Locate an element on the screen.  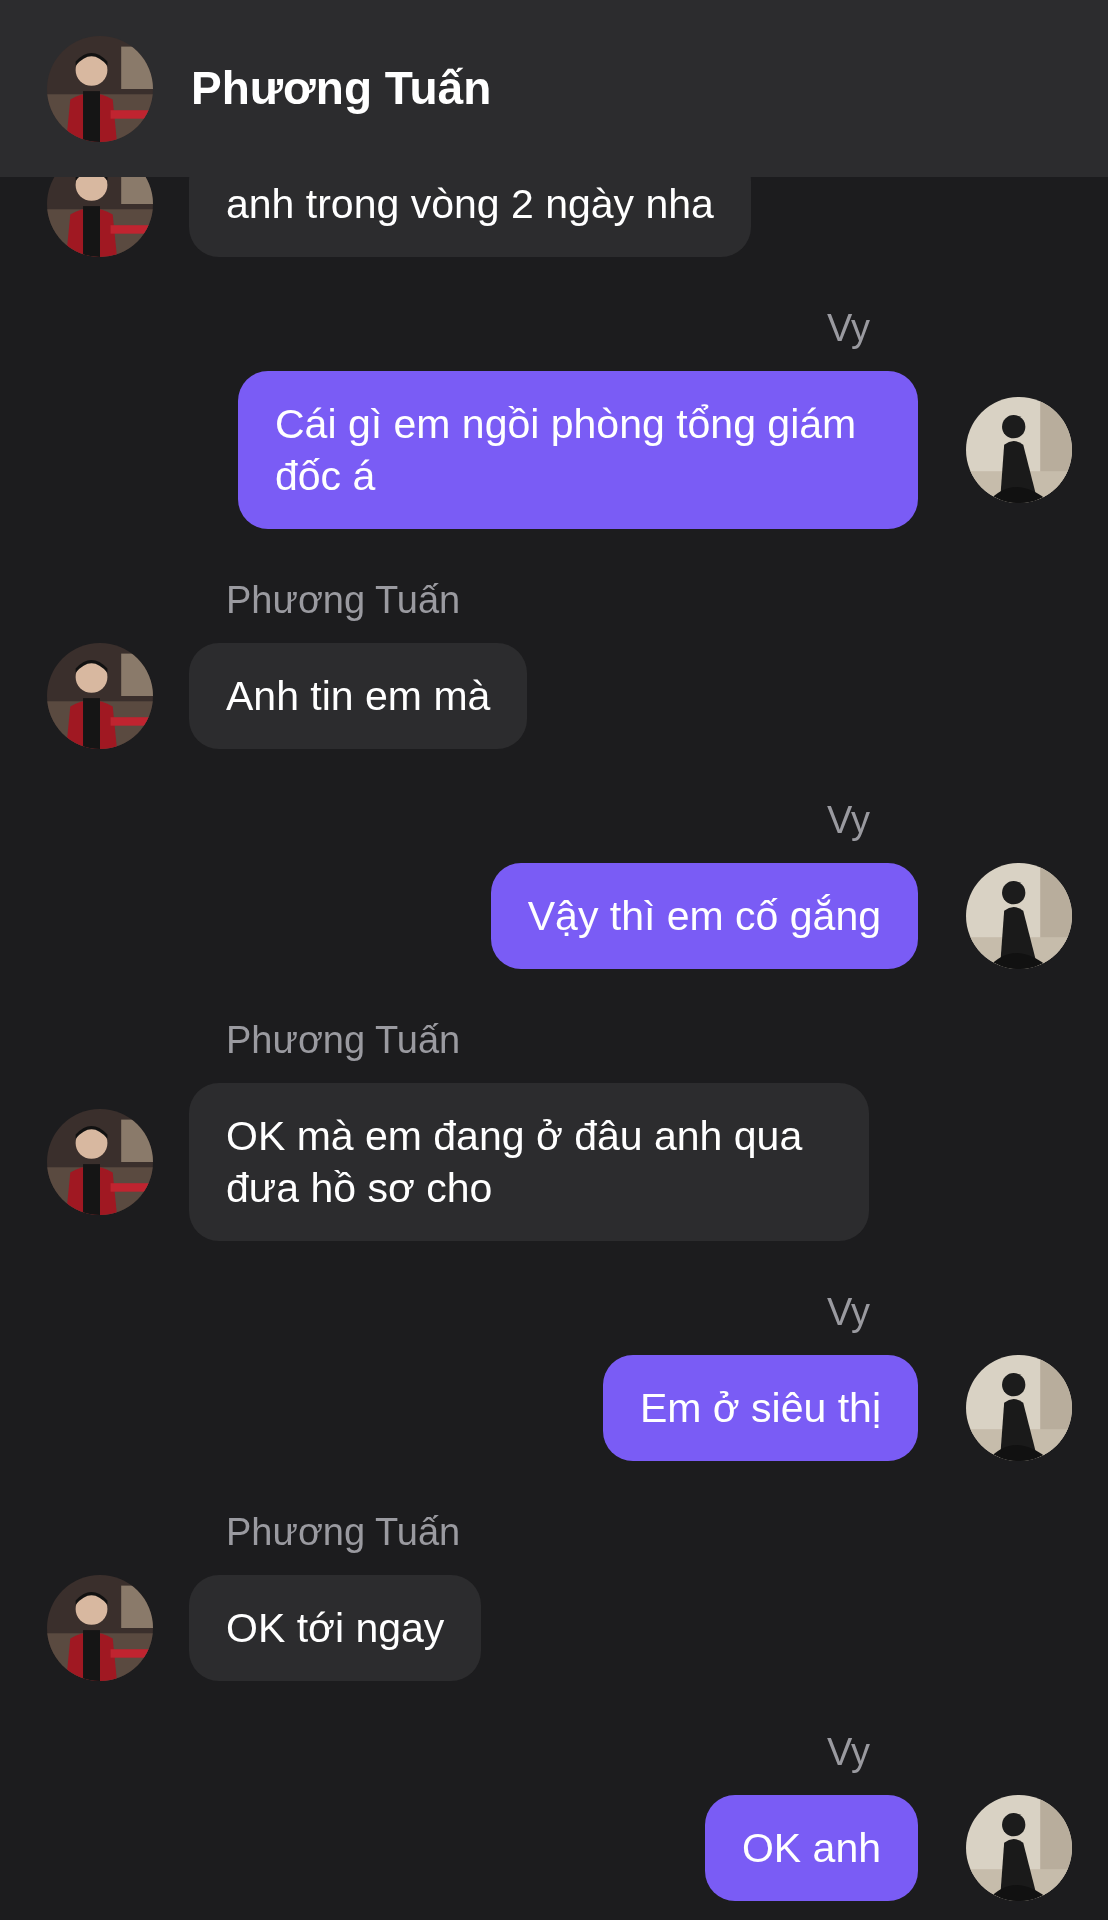
message-bubble: OK mà em đang ở đâu anh qua đưa hồ sơ cho is located at coordinates (529, 1162).